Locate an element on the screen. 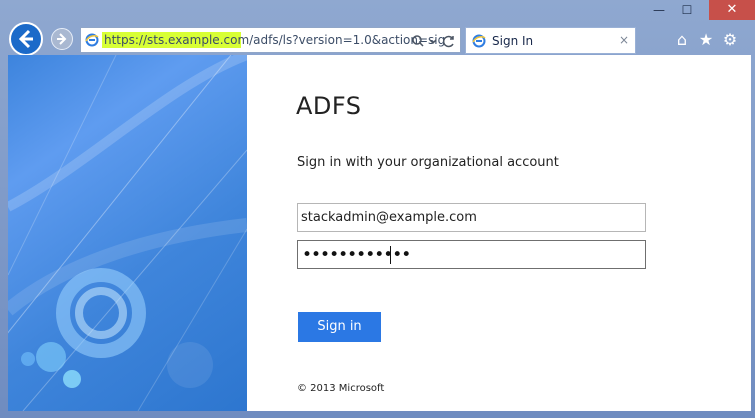  page-title: ADFS is located at coordinates (329, 106).